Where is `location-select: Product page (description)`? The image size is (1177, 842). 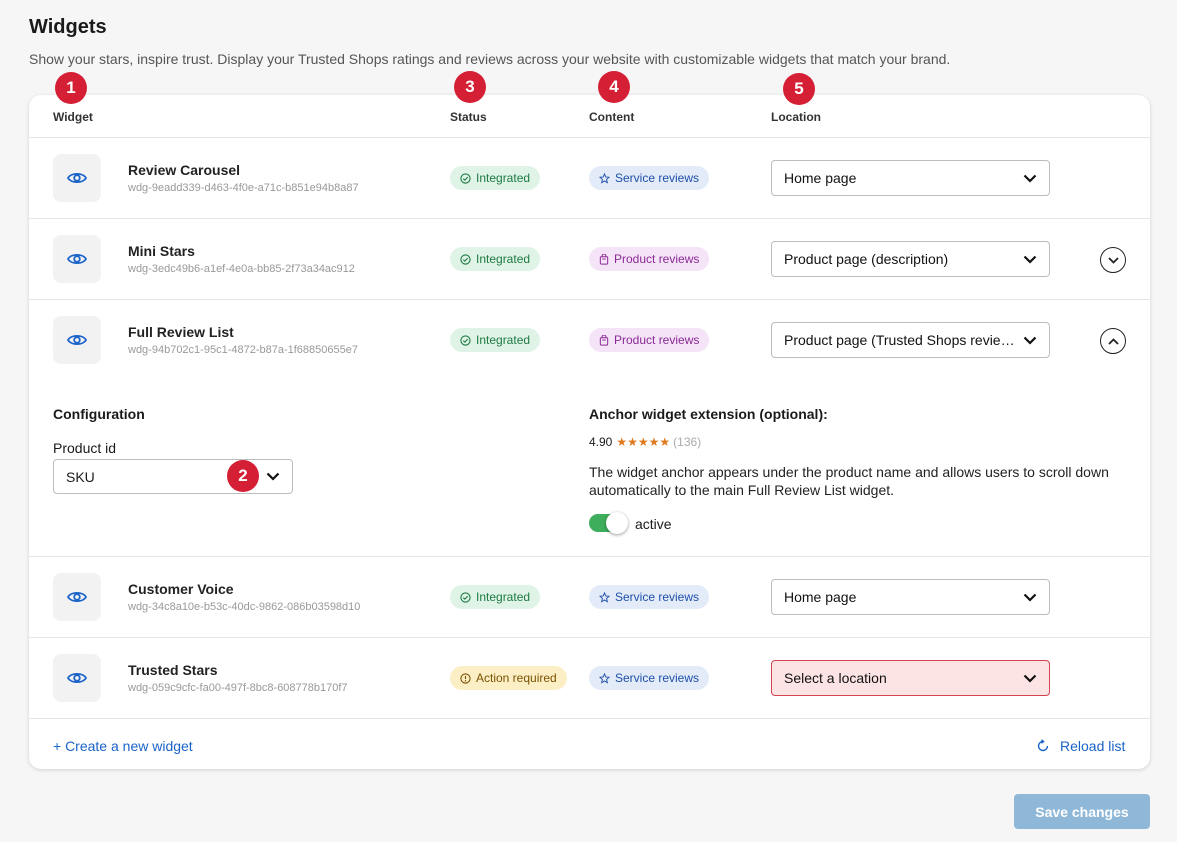
location-select: Product page (description) is located at coordinates (910, 259).